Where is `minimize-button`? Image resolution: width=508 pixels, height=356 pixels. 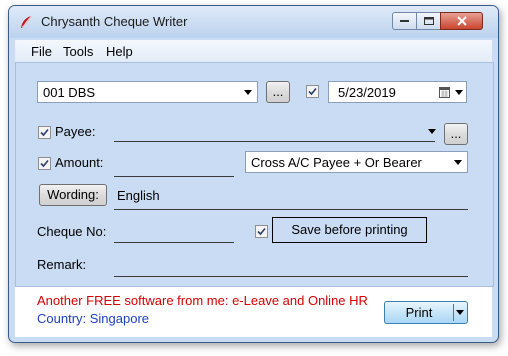
minimize-button is located at coordinates (404, 21).